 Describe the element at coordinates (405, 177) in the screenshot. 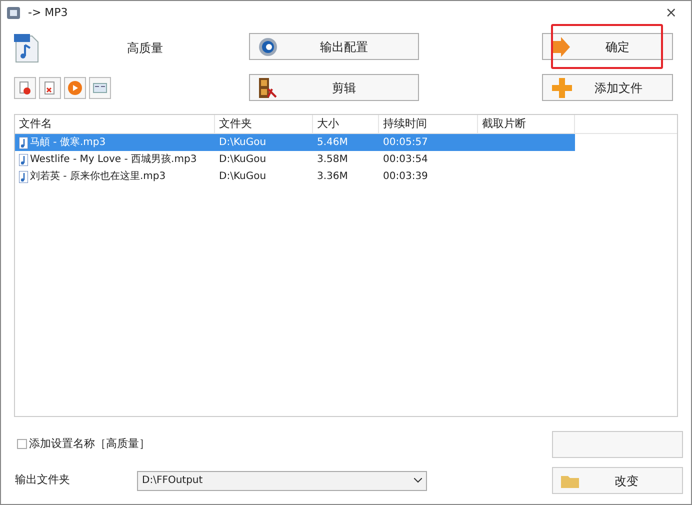

I see `table-cell-text: 00:03:39` at that location.